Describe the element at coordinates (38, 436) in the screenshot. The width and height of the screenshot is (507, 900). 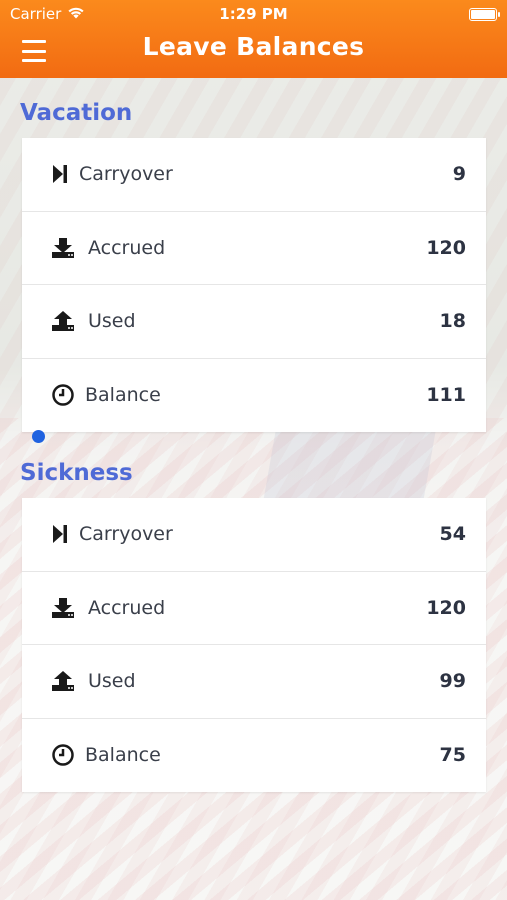
I see `page-indicator-dot` at that location.